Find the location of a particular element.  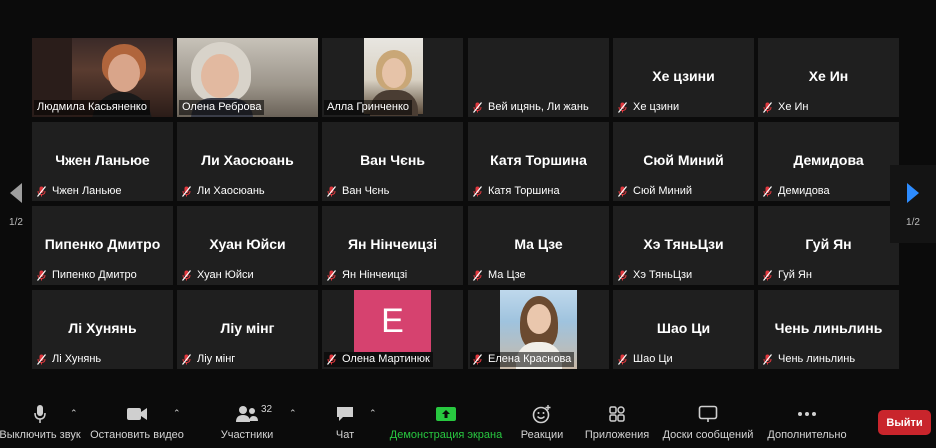

more-dots-icon is located at coordinates (807, 414).